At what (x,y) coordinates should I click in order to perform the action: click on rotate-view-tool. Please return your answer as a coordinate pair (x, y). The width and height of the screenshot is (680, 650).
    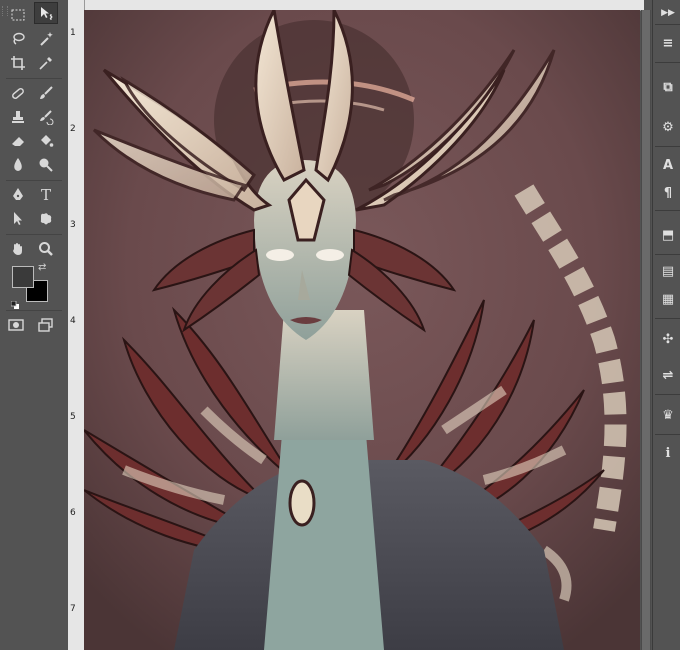
    Looking at the image, I should click on (18, 249).